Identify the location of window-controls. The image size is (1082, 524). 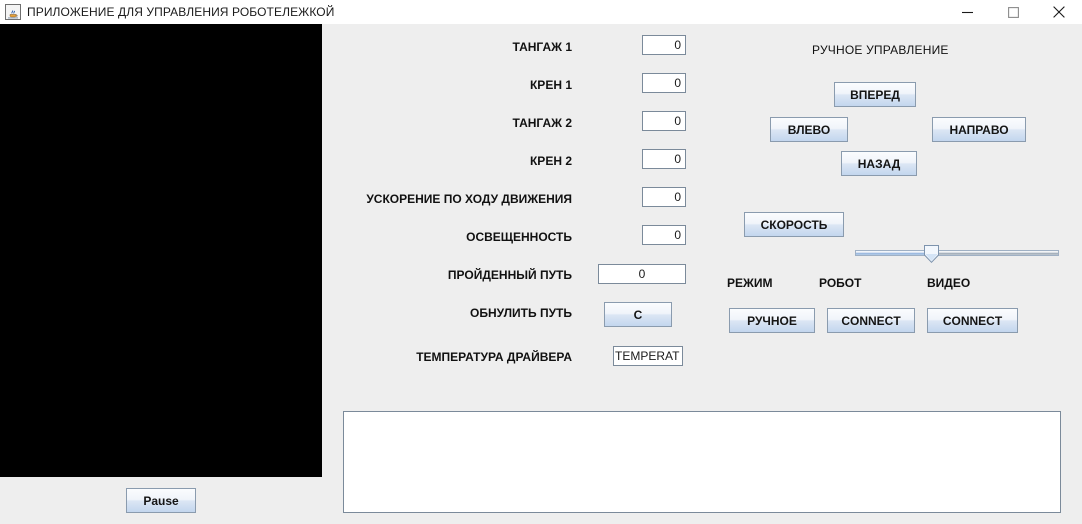
(1013, 12).